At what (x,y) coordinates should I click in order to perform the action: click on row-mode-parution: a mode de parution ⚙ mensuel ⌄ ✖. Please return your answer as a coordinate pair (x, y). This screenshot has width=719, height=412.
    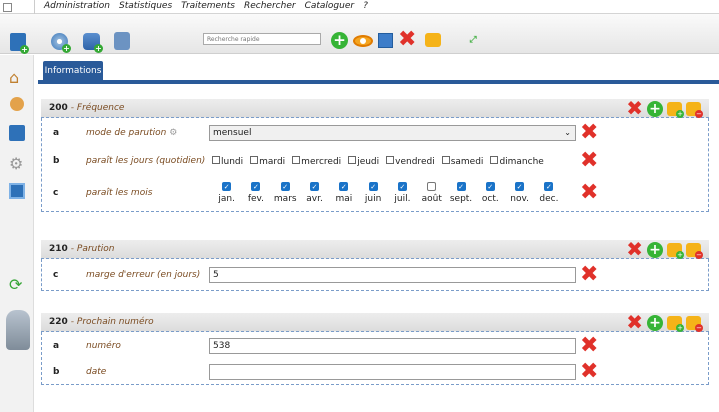
    Looking at the image, I should click on (375, 132).